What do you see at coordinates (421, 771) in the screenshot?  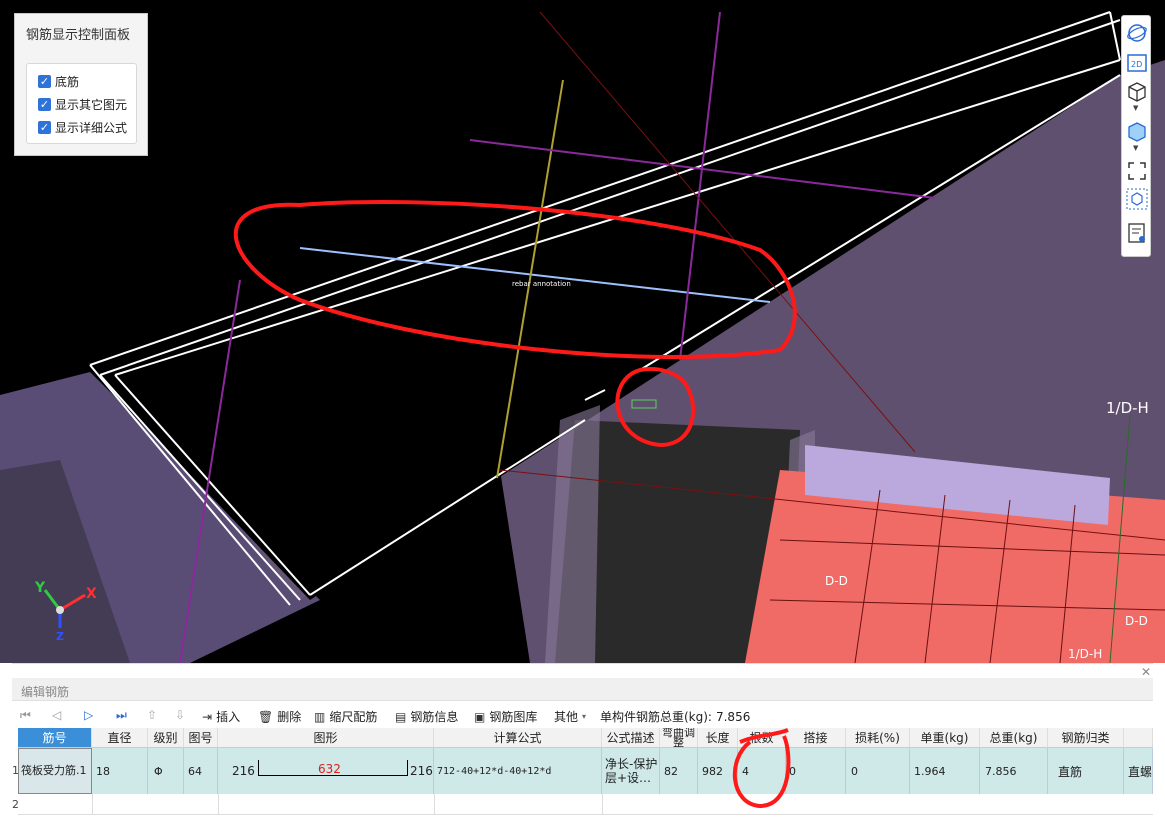 I see `shape-right-value: 216` at bounding box center [421, 771].